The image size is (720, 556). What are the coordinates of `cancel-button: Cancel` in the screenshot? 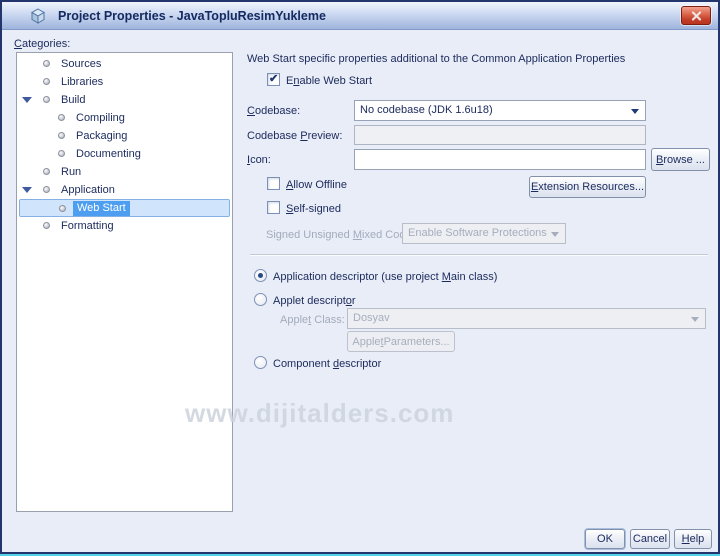 It's located at (650, 539).